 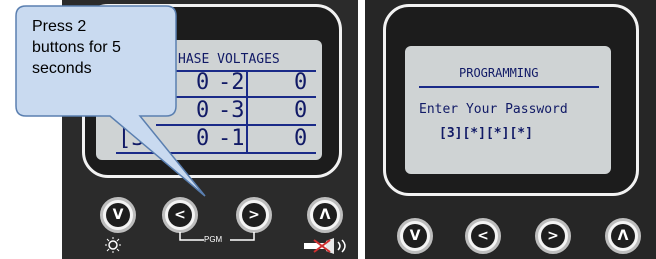 I want to click on down-button: V, so click(x=118, y=215).